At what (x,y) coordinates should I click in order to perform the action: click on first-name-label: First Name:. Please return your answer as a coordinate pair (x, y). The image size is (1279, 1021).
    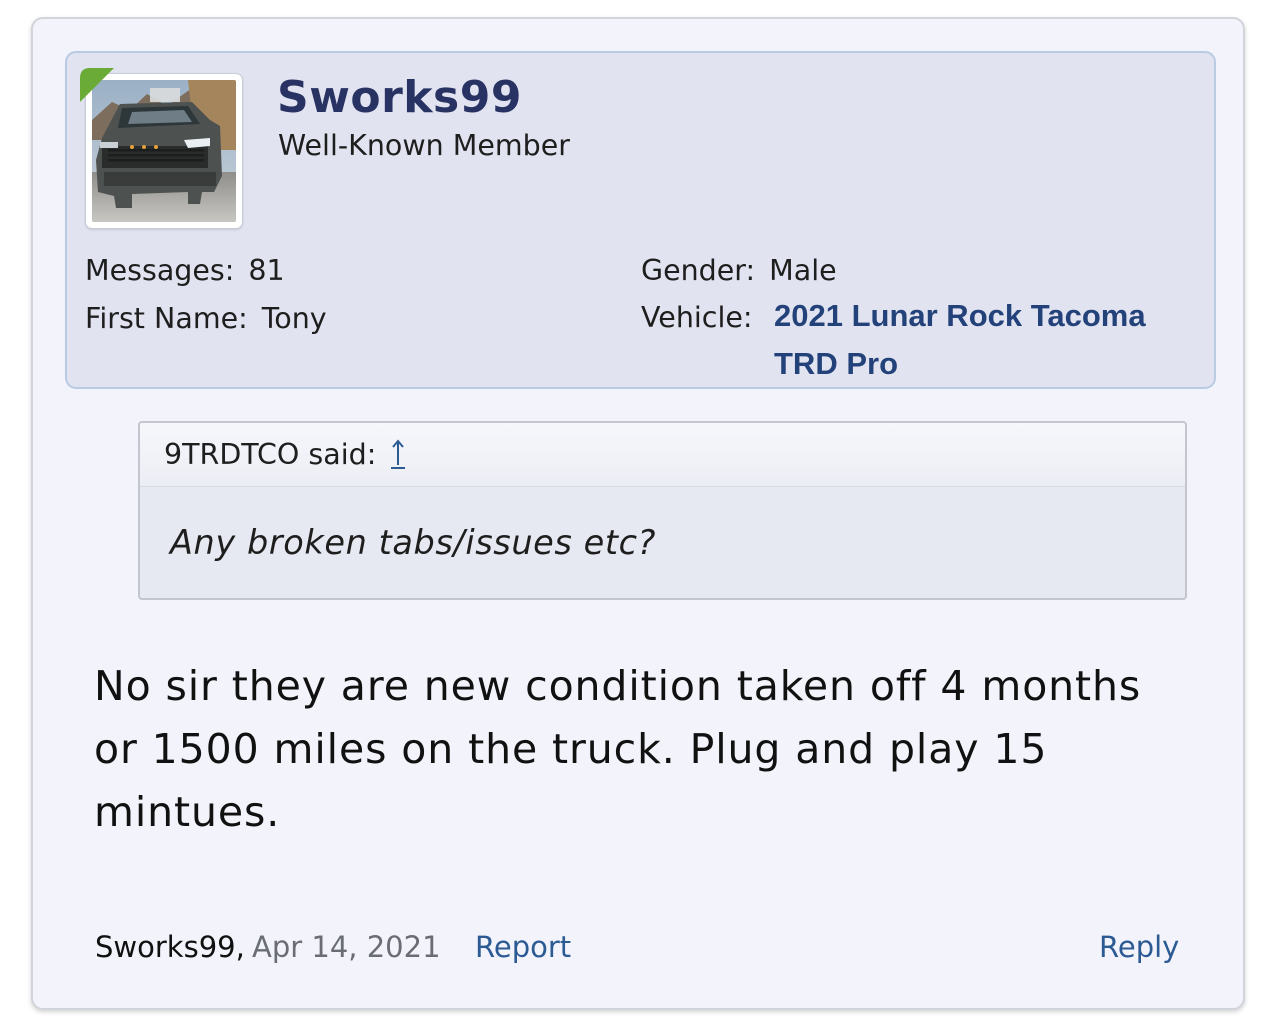
    Looking at the image, I should click on (166, 318).